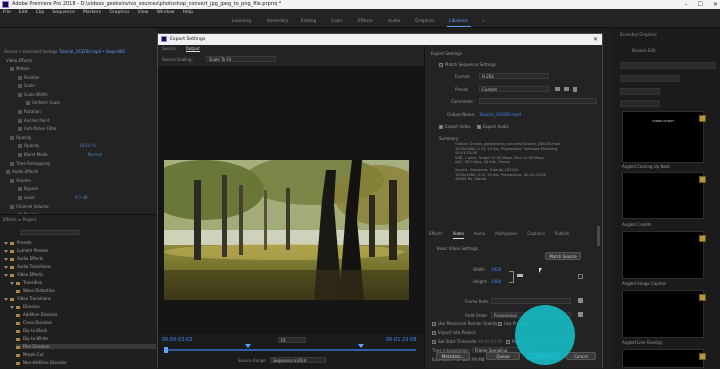 This screenshot has width=720, height=369. I want to click on effect-row-value: 100.0 %, so click(87, 145).